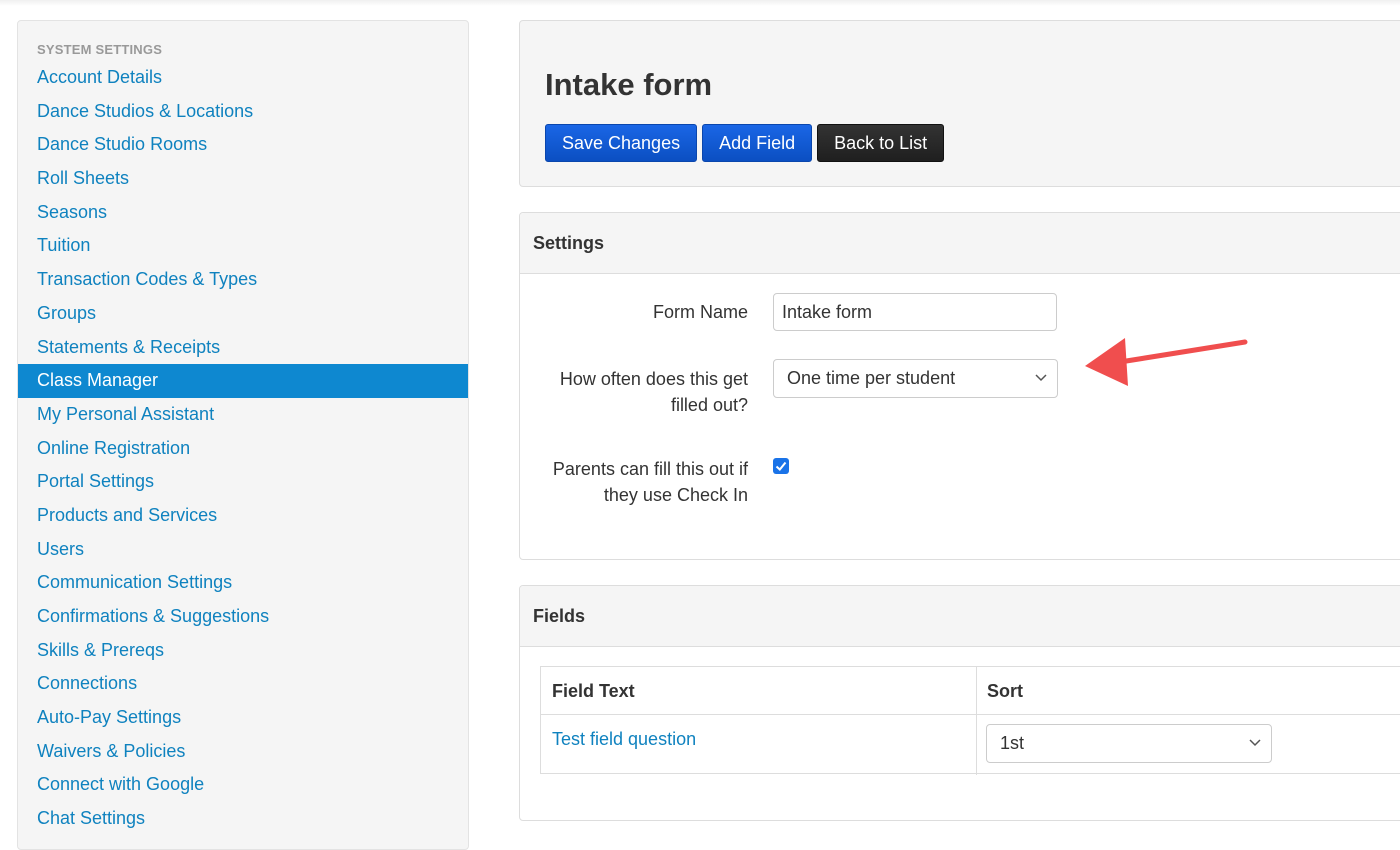 The width and height of the screenshot is (1400, 850). I want to click on sort-select: 1st, so click(1129, 743).